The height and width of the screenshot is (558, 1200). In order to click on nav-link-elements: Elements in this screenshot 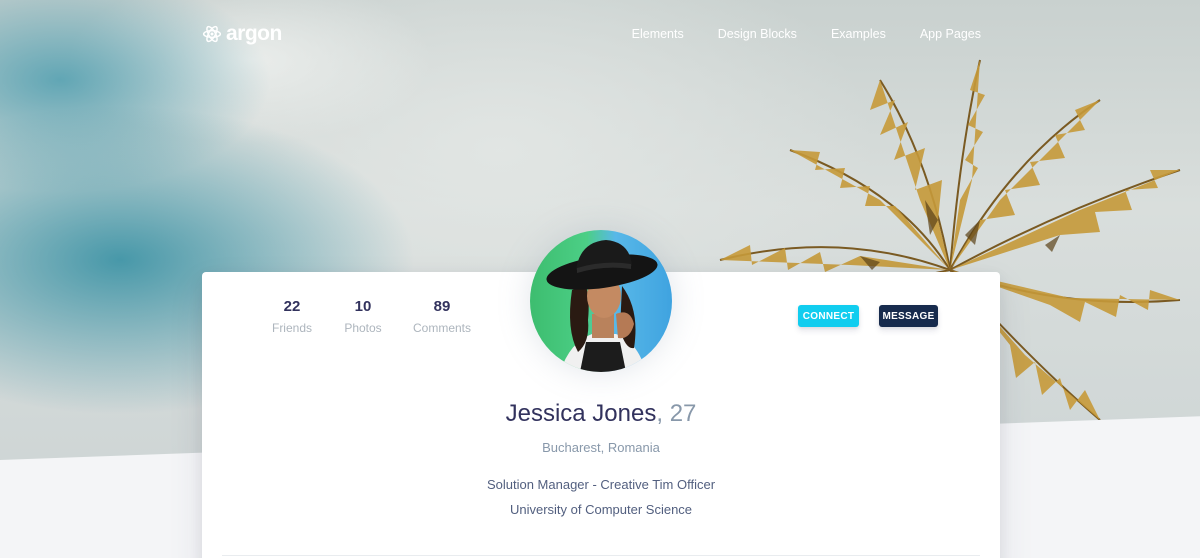, I will do `click(658, 34)`.